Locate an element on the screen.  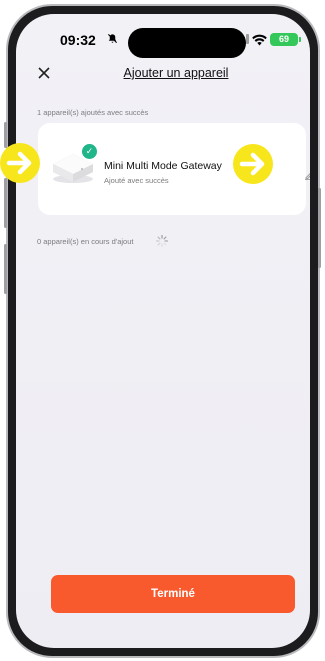
side-button-action is located at coordinates (5, 135).